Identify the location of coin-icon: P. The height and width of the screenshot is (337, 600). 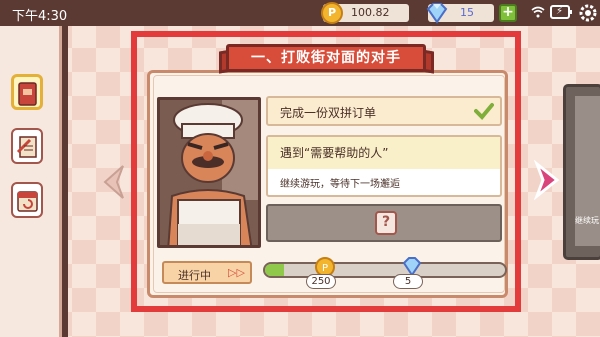
(332, 13).